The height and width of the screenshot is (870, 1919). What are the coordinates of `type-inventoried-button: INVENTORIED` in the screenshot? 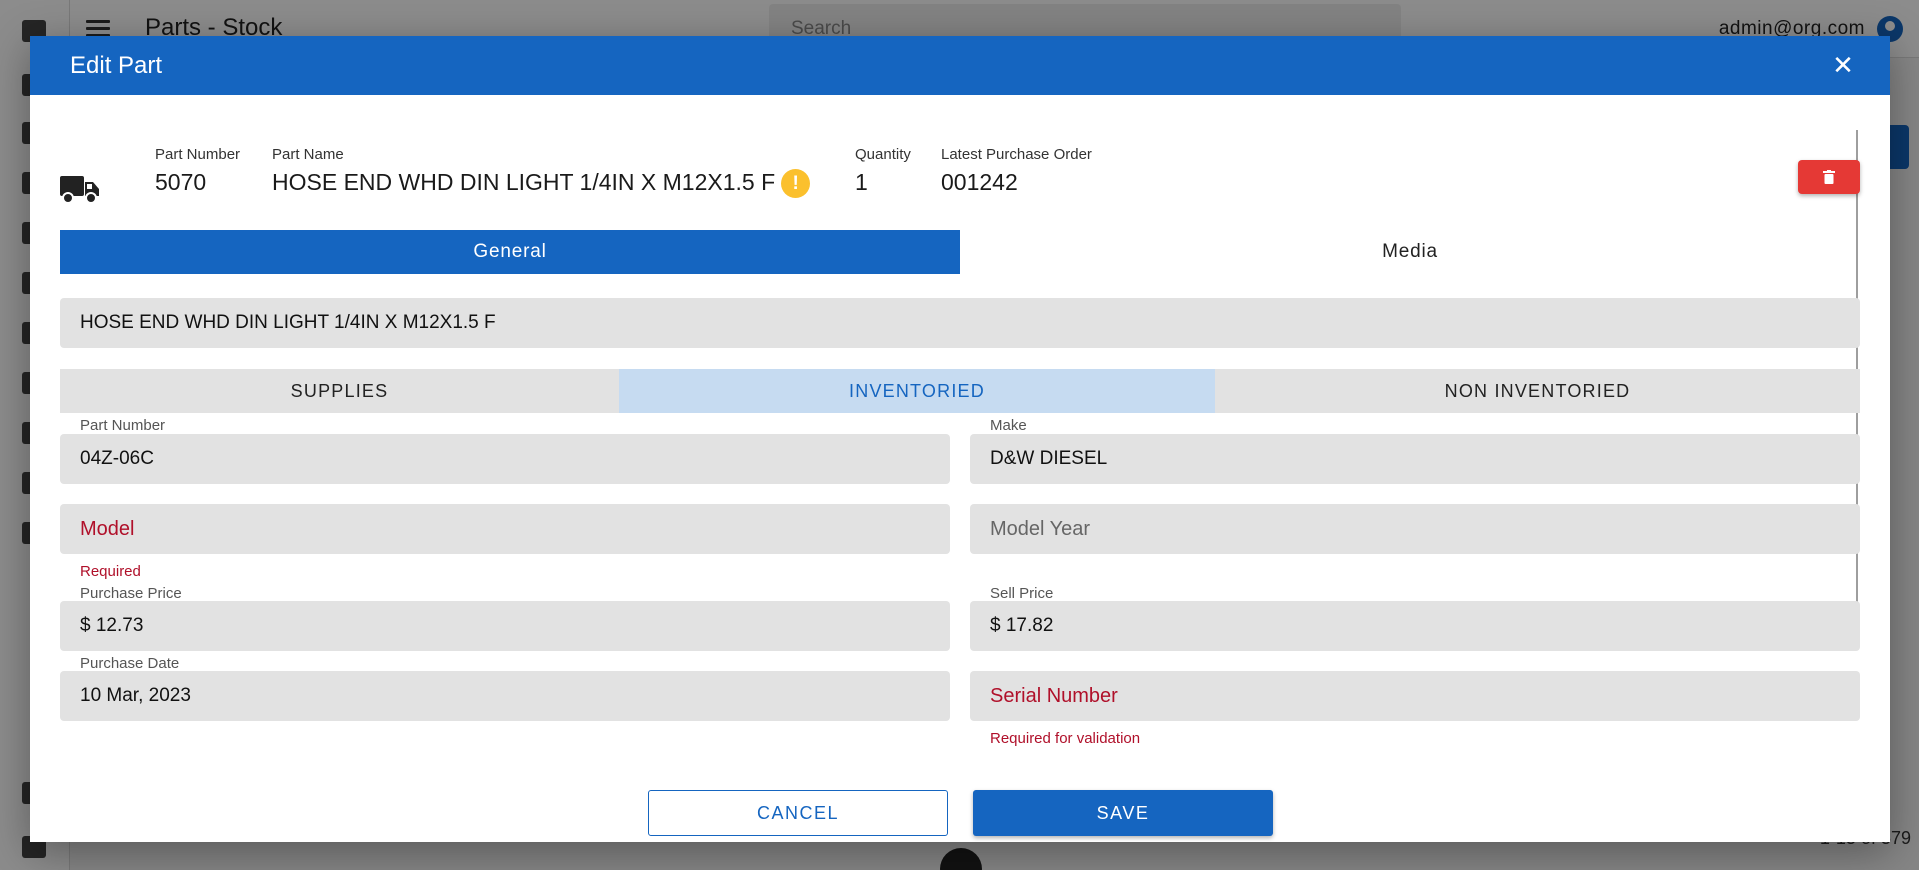 It's located at (917, 391).